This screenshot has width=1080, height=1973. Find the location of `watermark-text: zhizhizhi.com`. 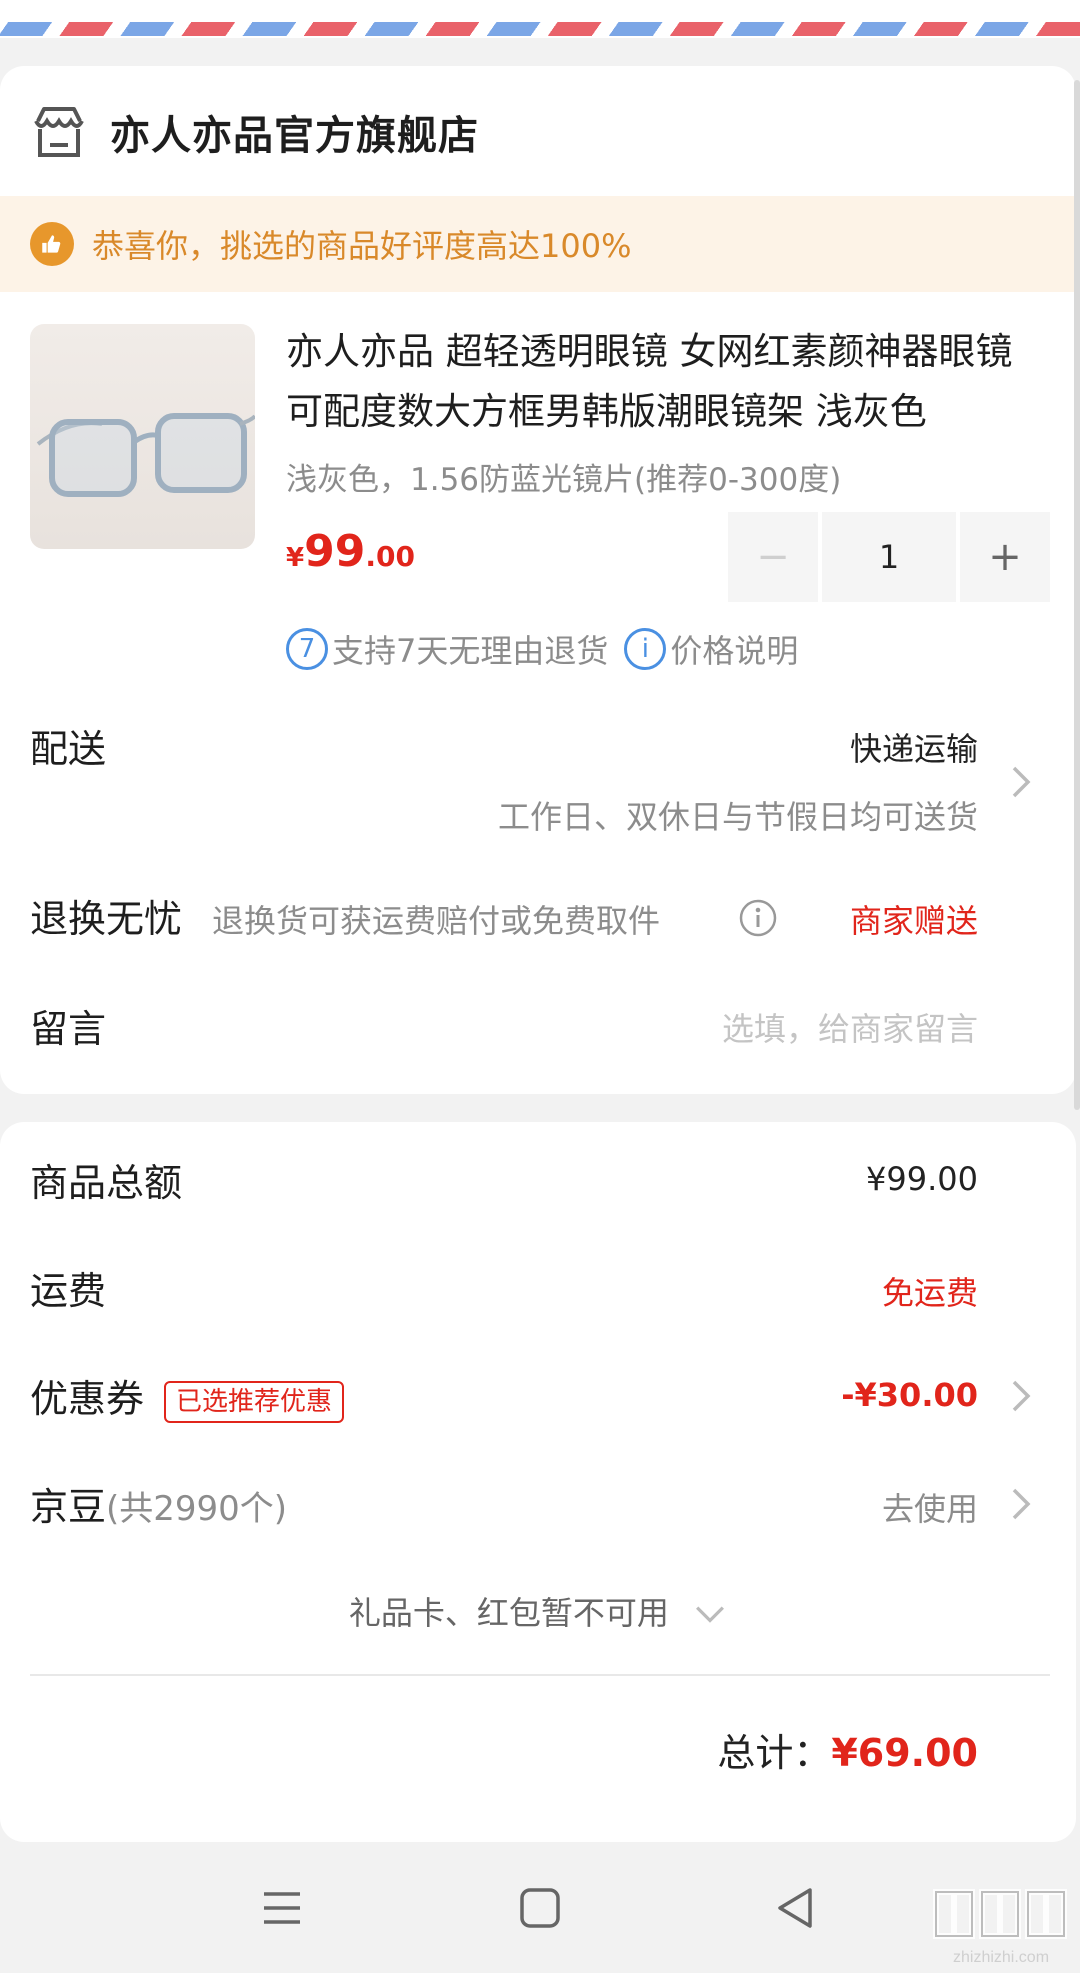

watermark-text: zhizhizhi.com is located at coordinates (1001, 1957).